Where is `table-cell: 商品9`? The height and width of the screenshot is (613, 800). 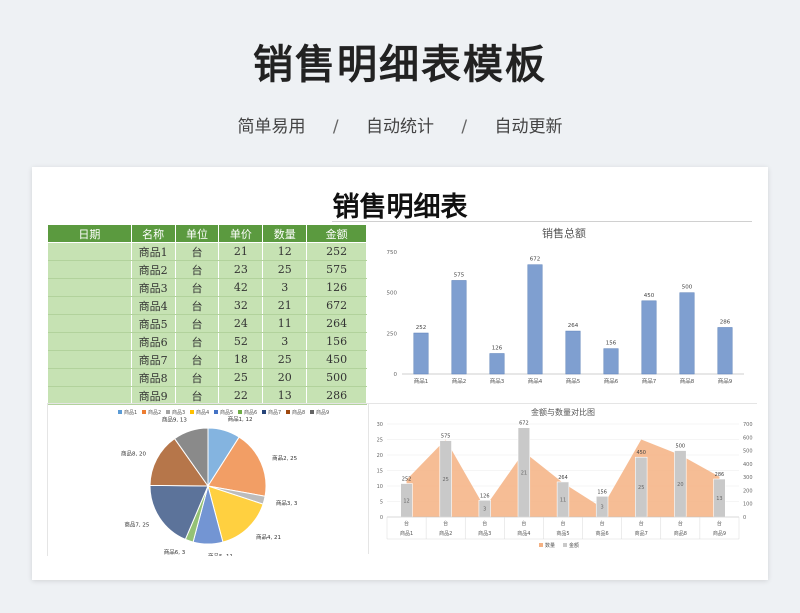
table-cell: 商品9 is located at coordinates (153, 395).